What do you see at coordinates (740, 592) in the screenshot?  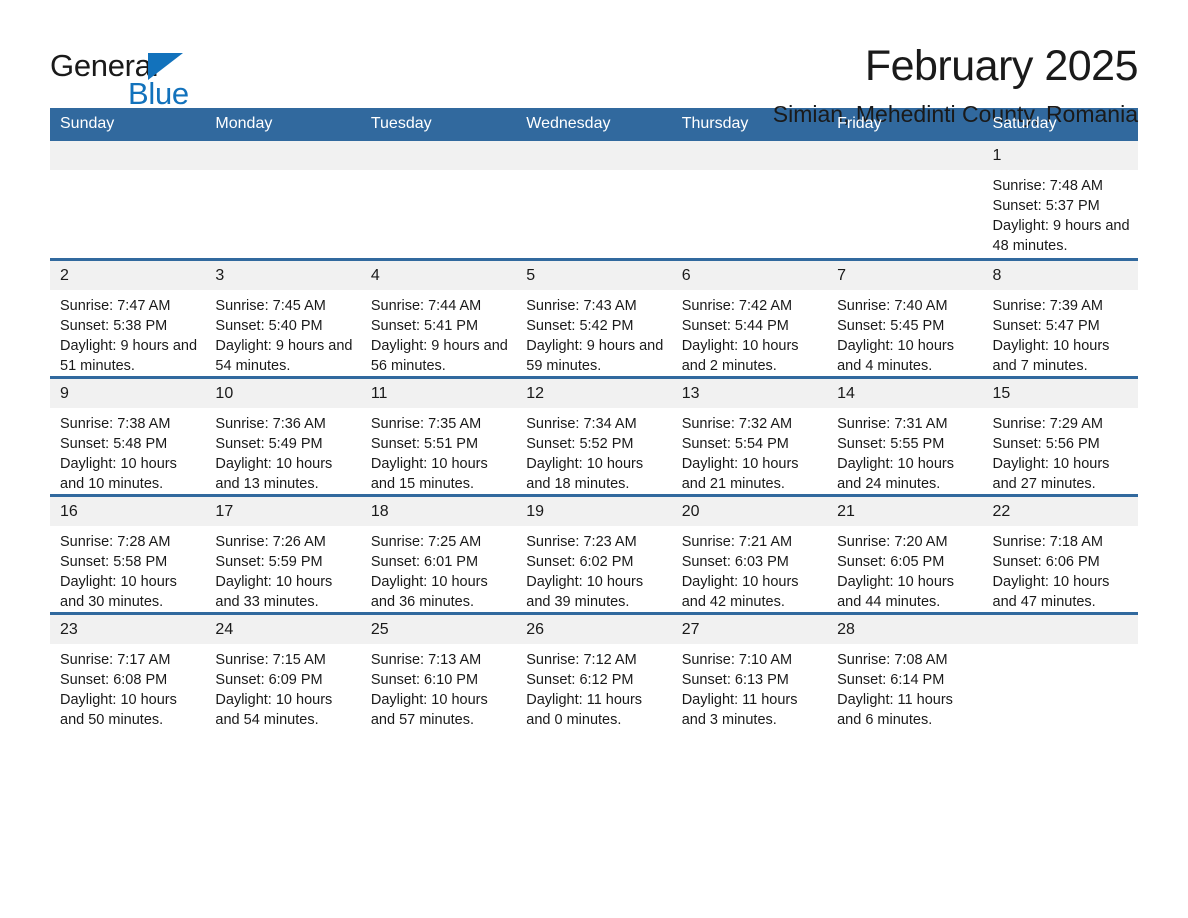 I see `daylight-text: Daylight: 10 hours and 42 minutes.` at bounding box center [740, 592].